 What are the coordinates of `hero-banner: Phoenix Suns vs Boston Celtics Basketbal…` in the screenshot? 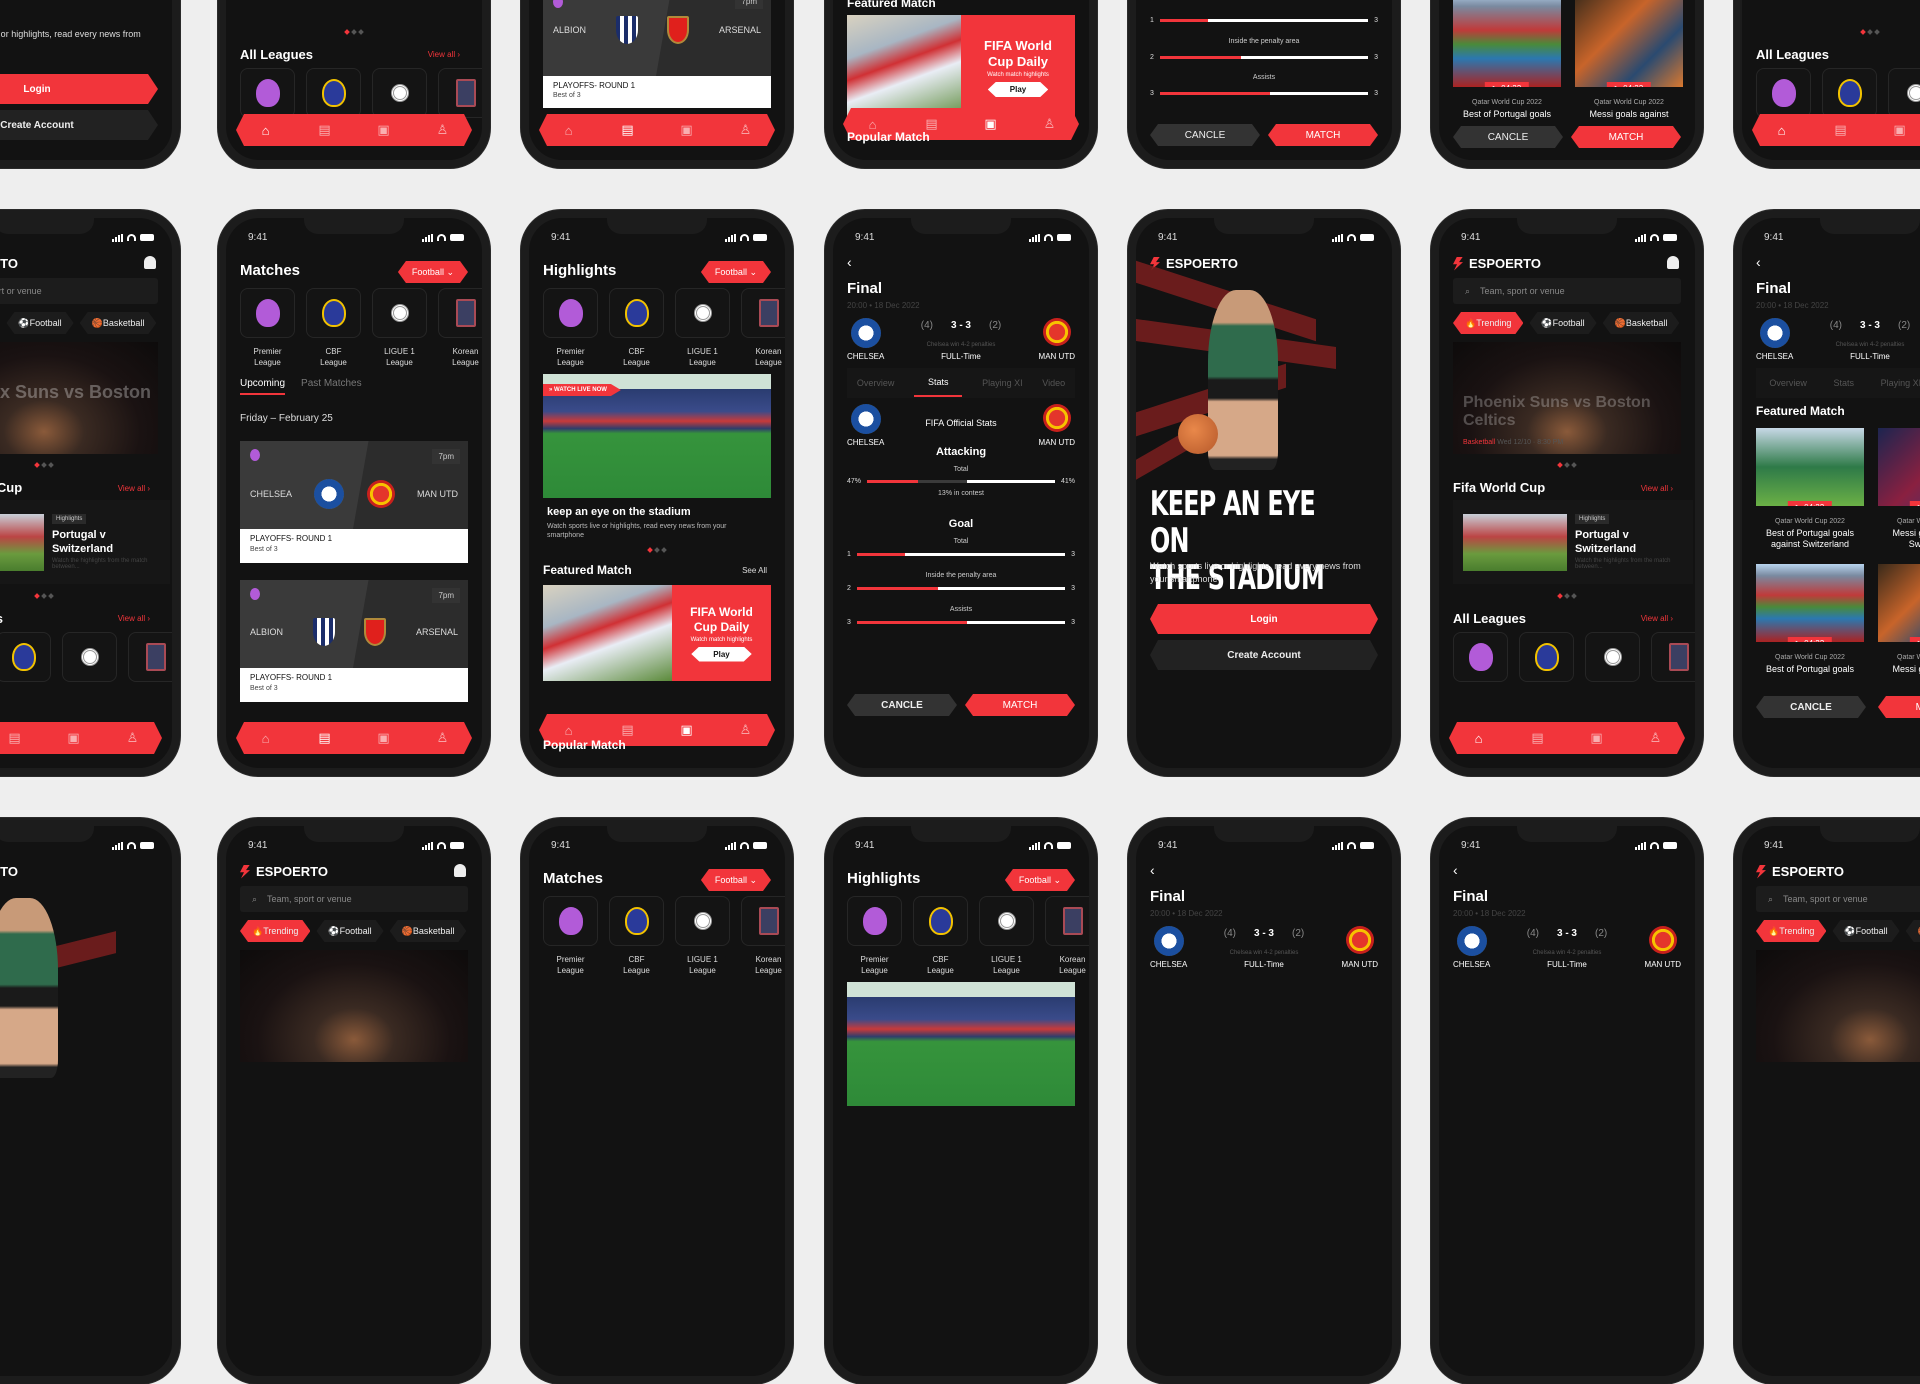 It's located at (1567, 398).